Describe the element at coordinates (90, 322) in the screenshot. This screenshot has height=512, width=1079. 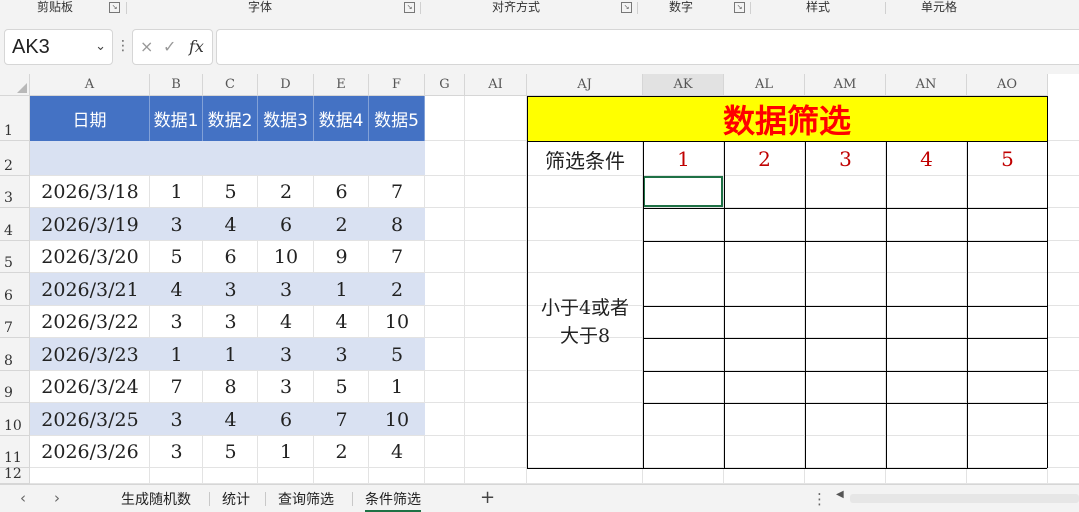
I see `table-cell: 2026/3/22` at that location.